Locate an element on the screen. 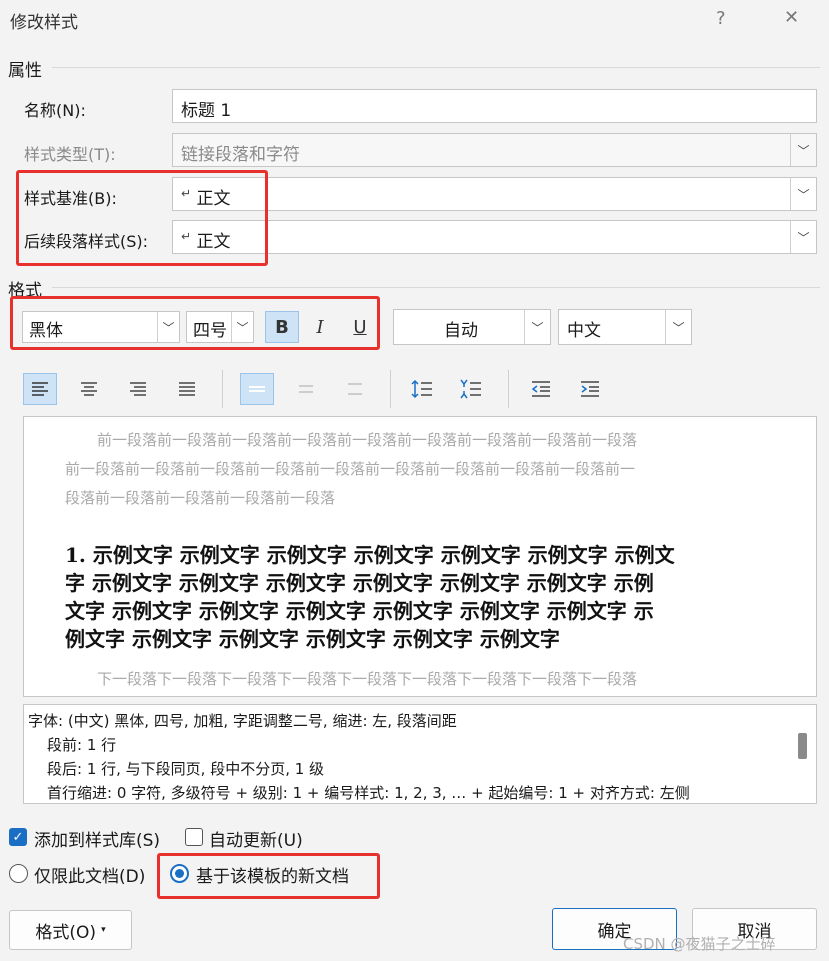 The width and height of the screenshot is (829, 961). highlight-box-font is located at coordinates (195, 323).